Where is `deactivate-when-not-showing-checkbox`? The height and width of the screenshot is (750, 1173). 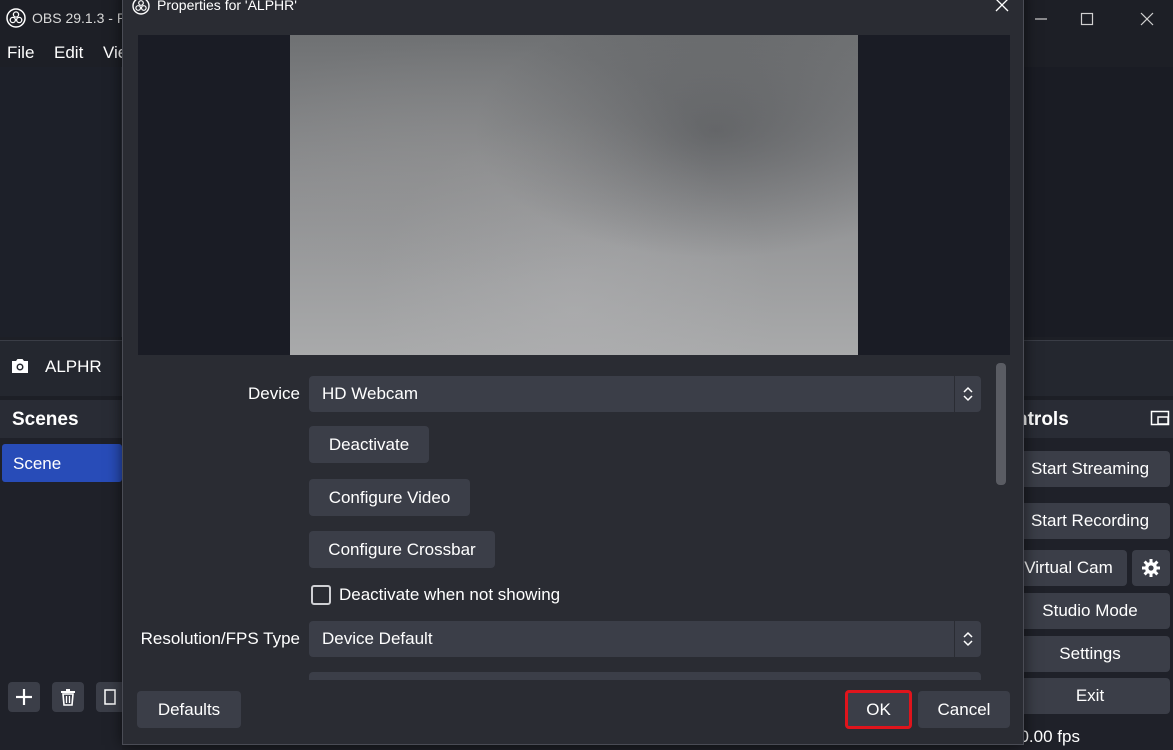
deactivate-when-not-showing-checkbox is located at coordinates (321, 595).